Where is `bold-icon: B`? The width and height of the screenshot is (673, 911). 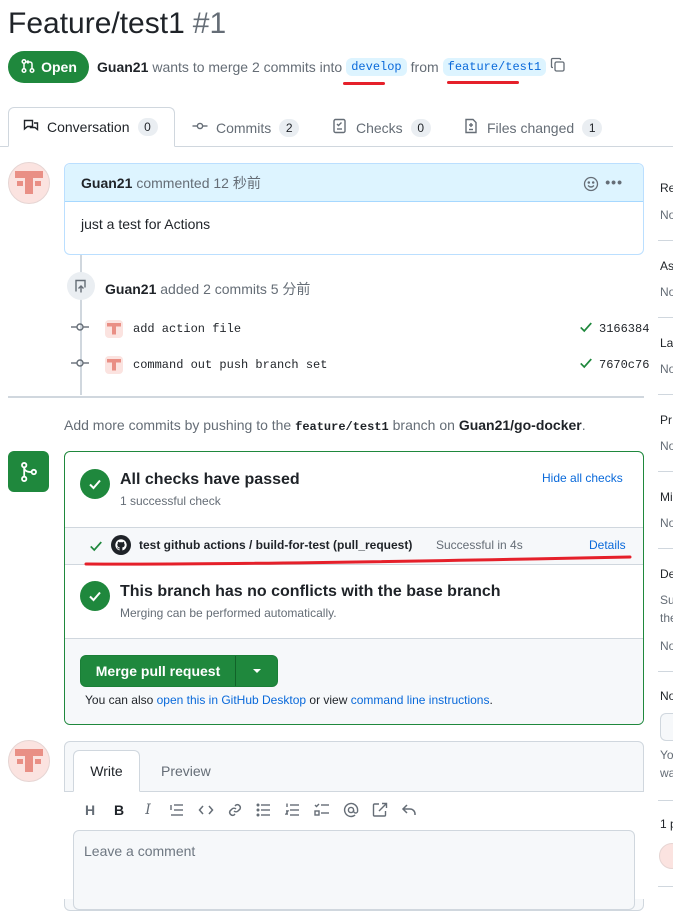 bold-icon: B is located at coordinates (119, 810).